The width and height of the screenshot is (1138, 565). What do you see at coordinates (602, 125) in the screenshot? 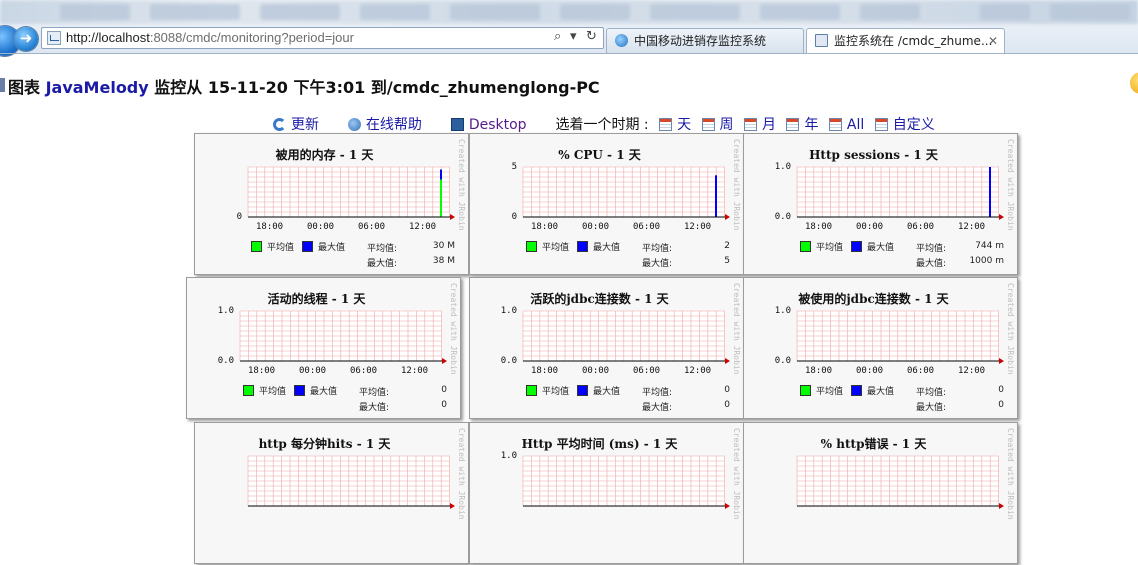
I see `period-label: 选着一个时期 :` at bounding box center [602, 125].